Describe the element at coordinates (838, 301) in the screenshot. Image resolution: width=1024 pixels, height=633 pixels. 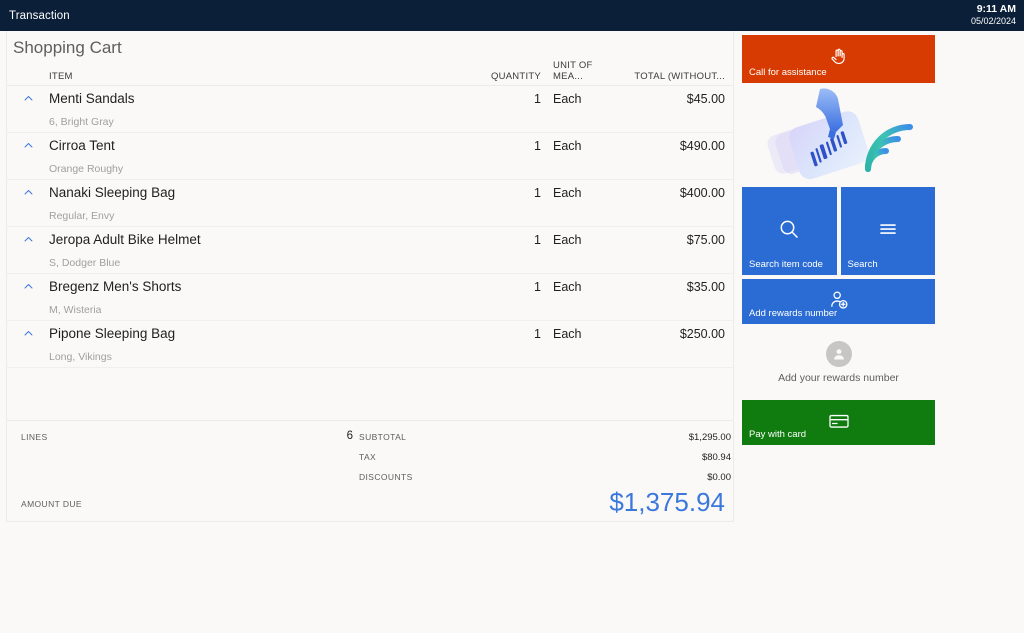
I see `add-rewards-number-button: Add rewards number` at that location.